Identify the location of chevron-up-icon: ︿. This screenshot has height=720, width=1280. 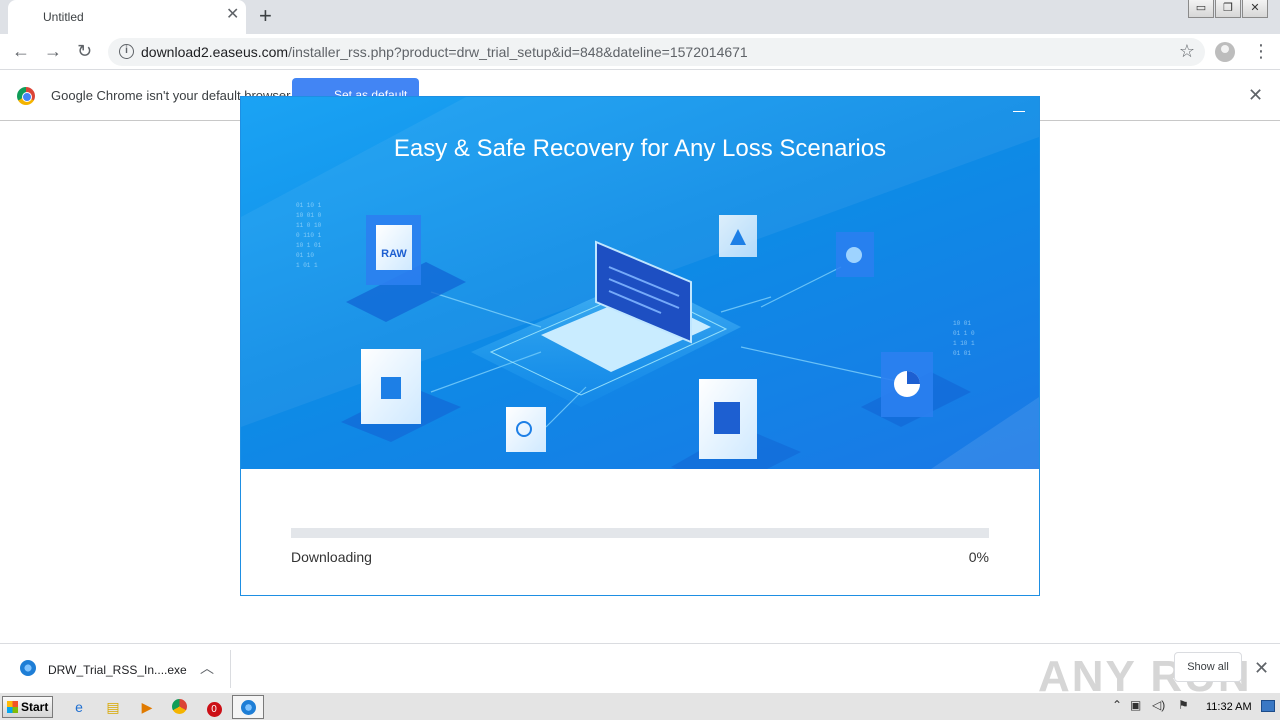
(207, 668).